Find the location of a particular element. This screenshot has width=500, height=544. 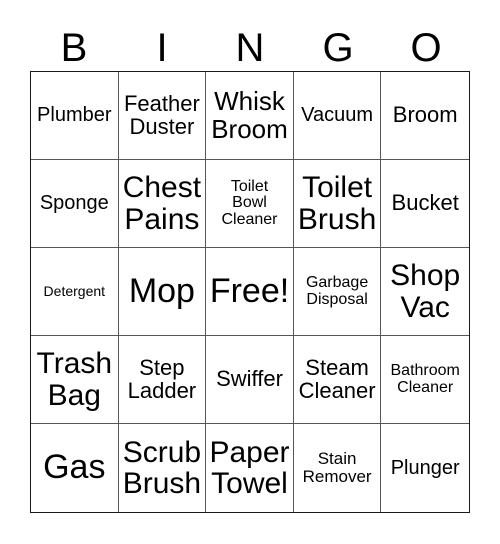

bingo-cell: Gas is located at coordinates (75, 468).